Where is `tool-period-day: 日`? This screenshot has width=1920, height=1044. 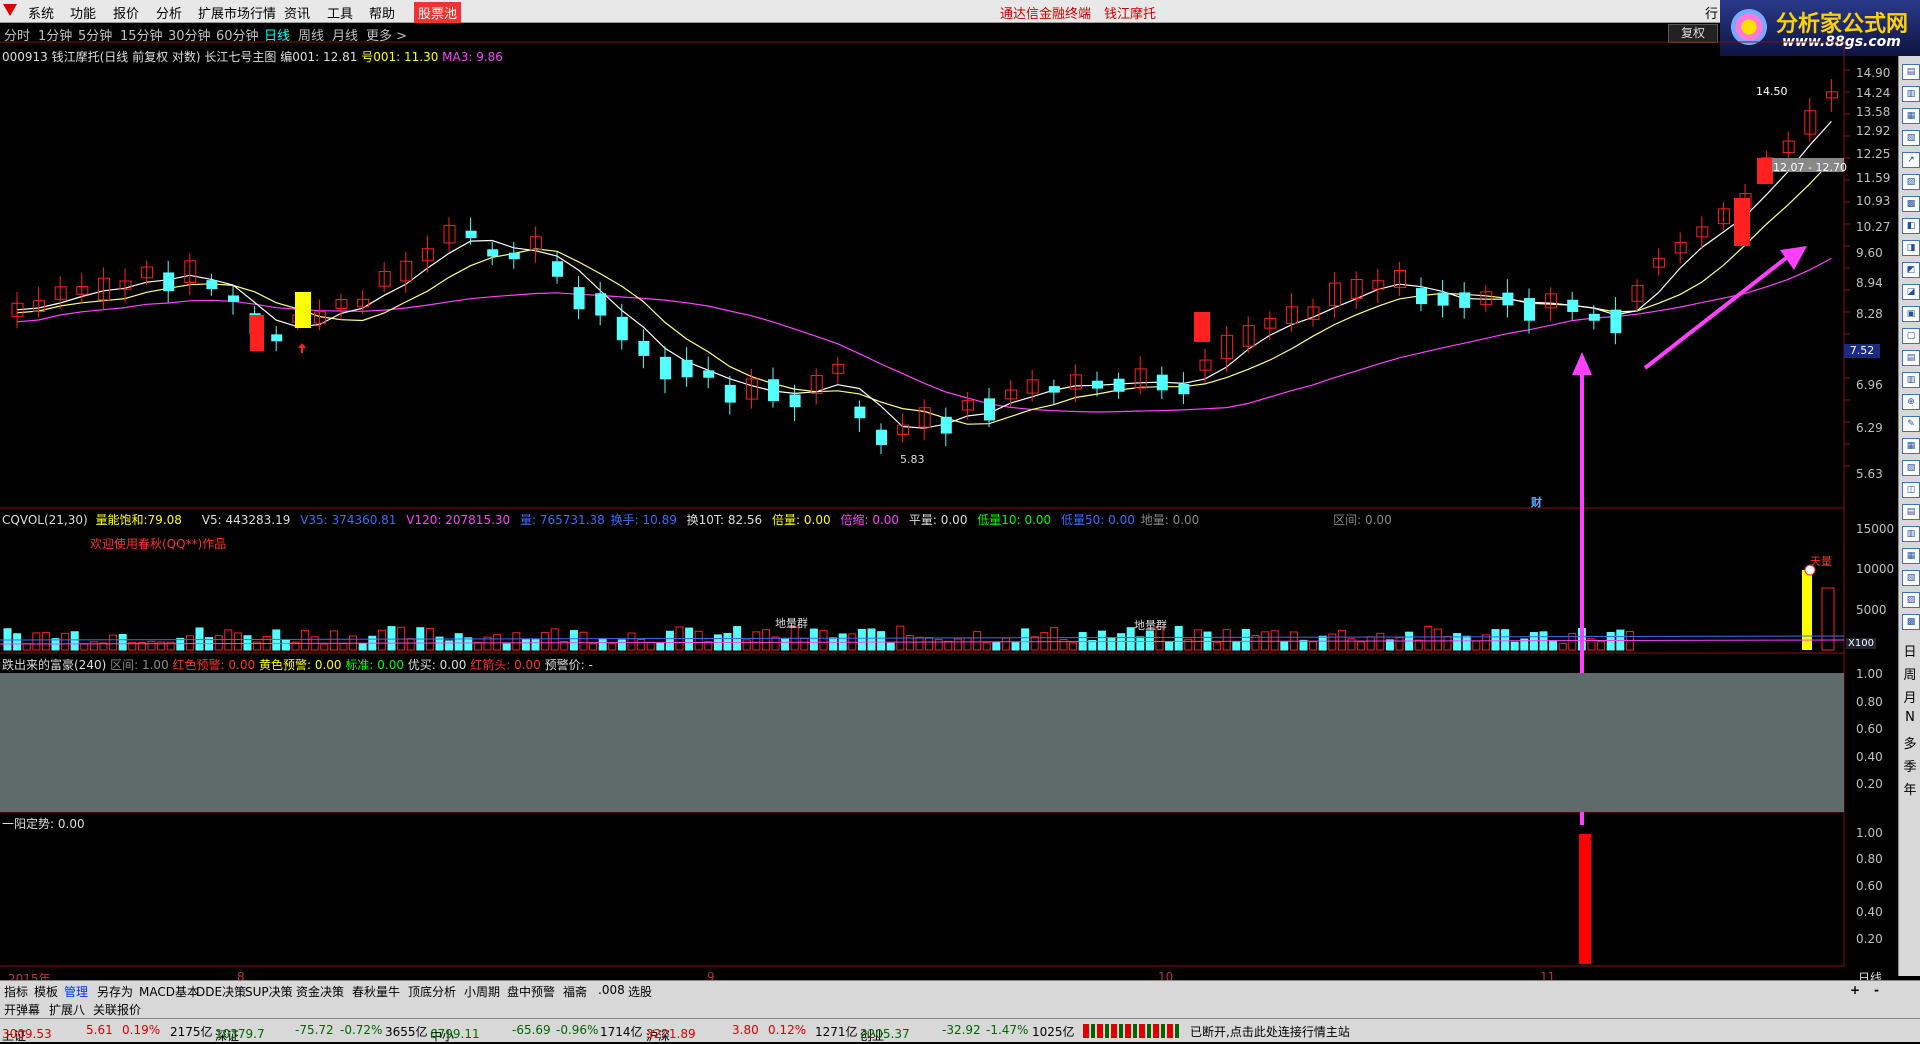
tool-period-day: 日 is located at coordinates (1910, 650).